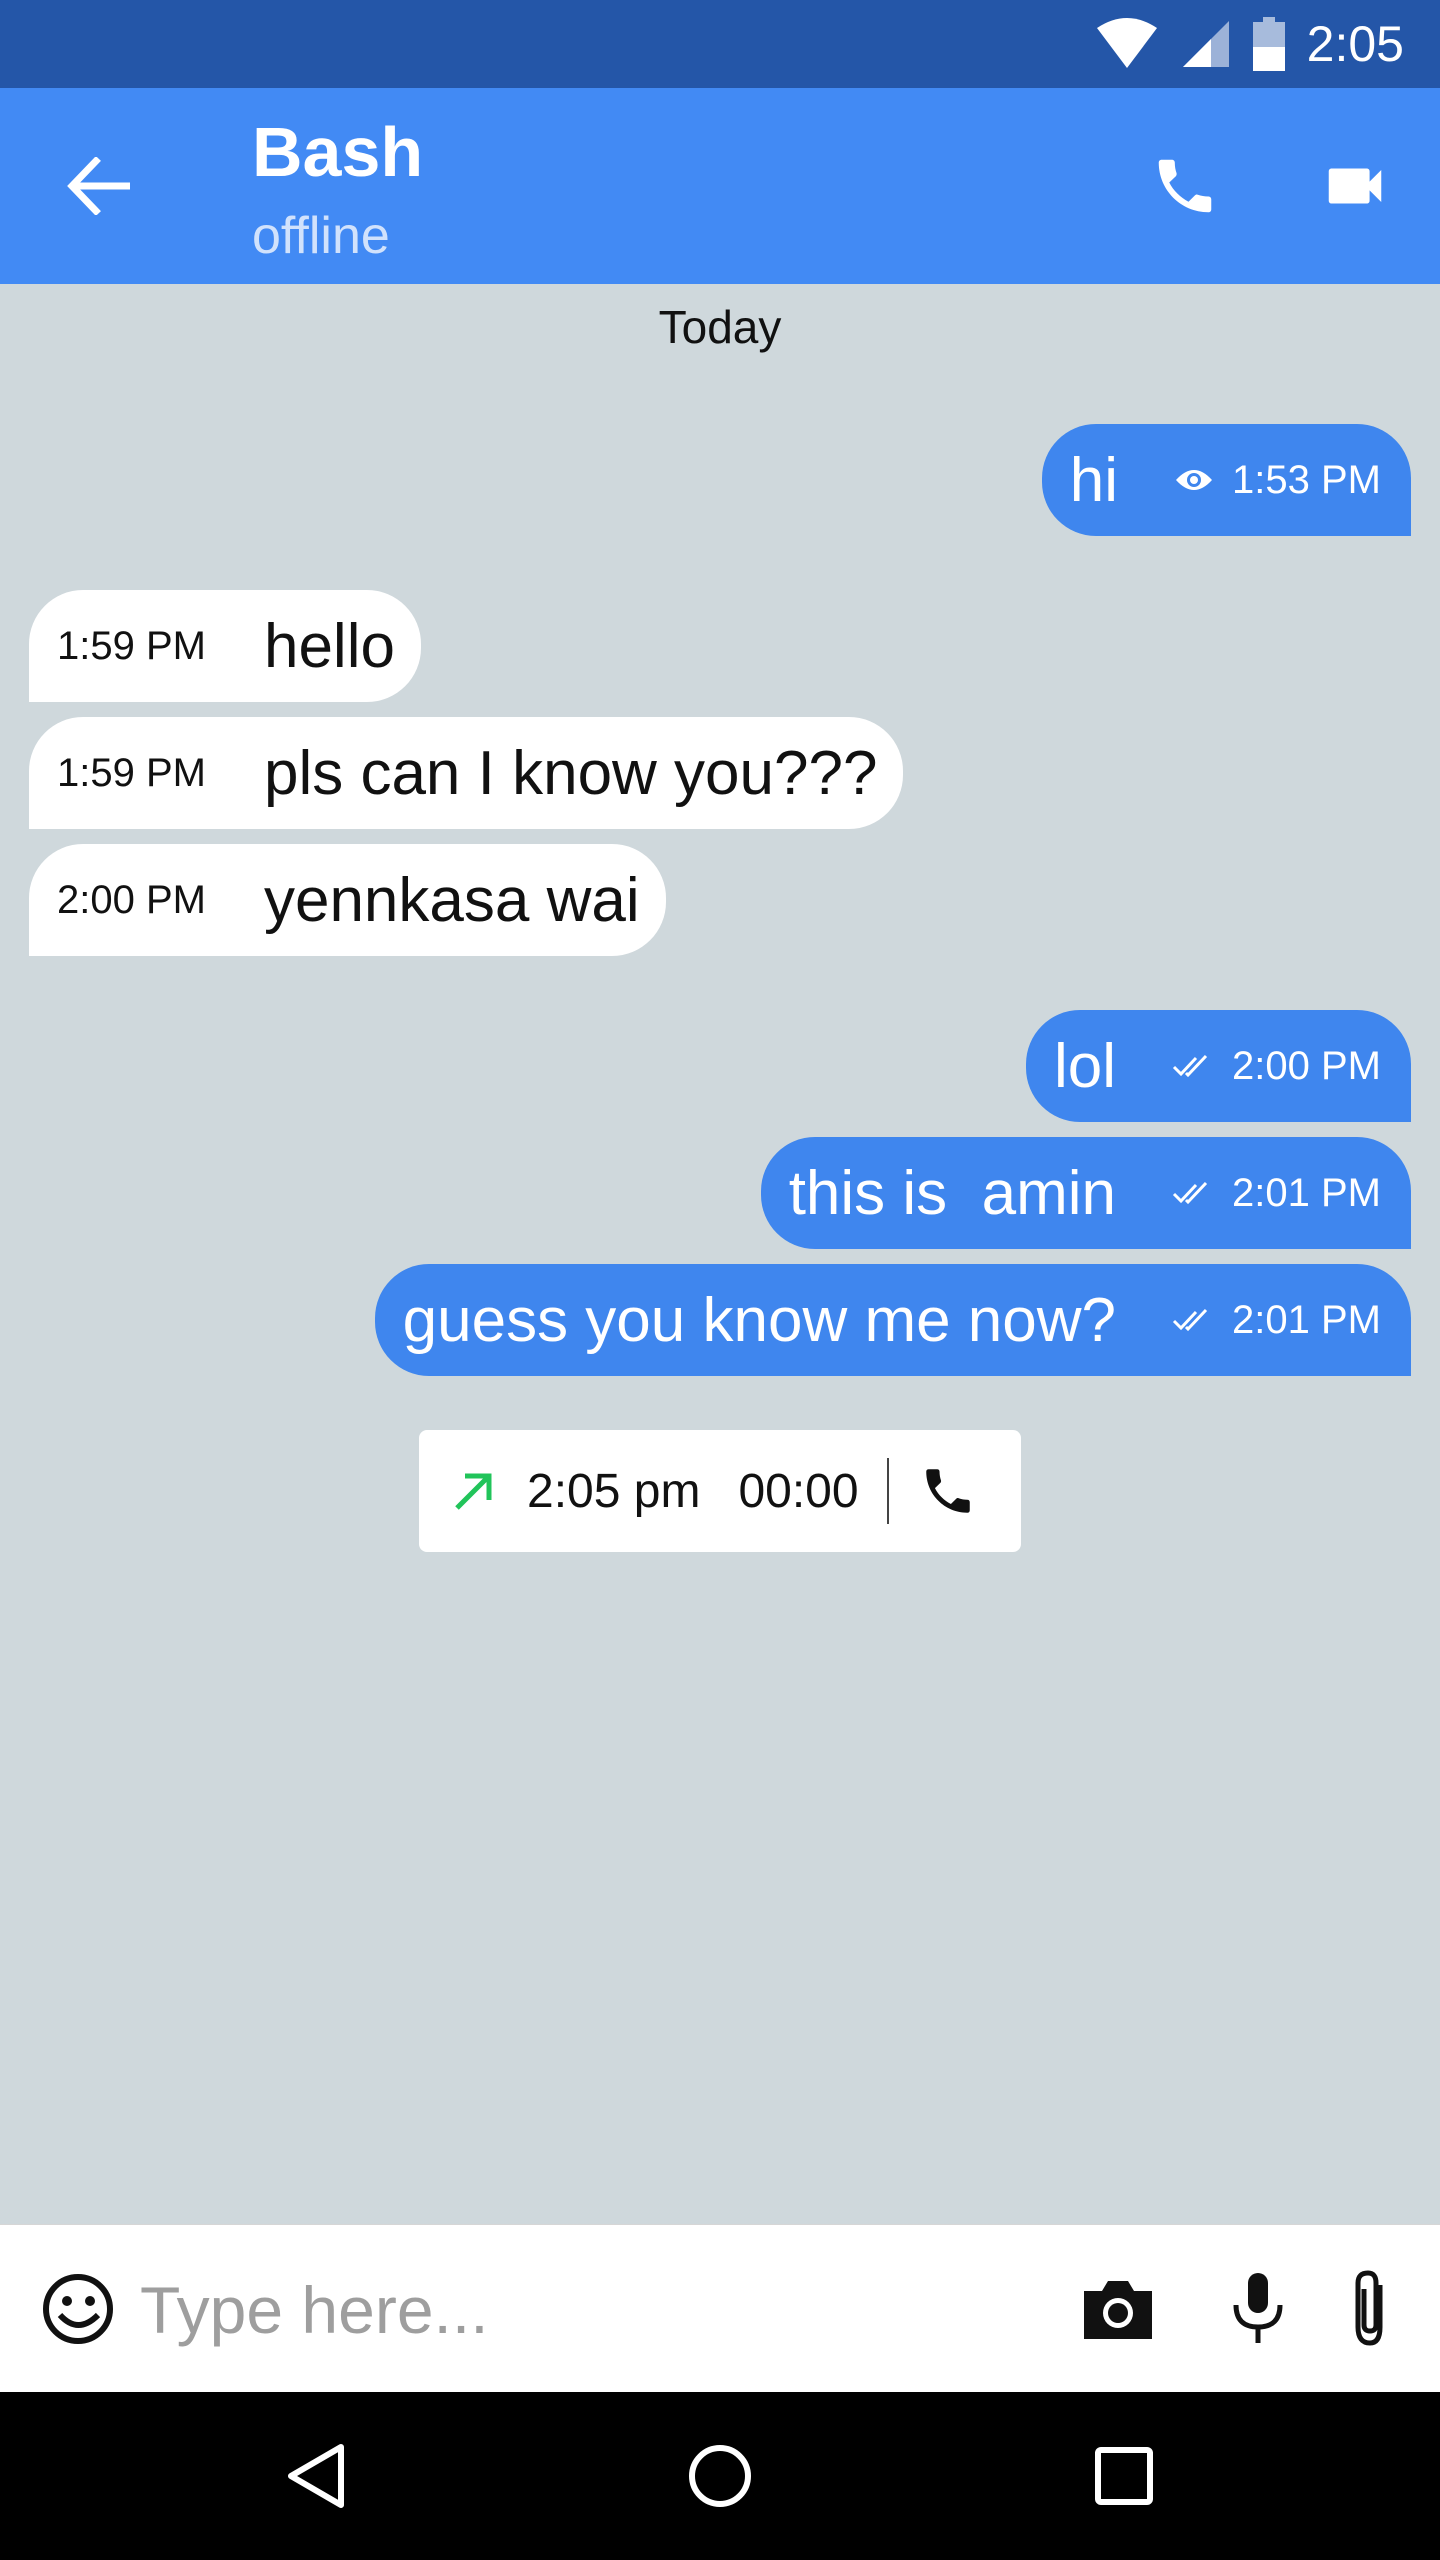  I want to click on message-text: yennkasa wai, so click(451, 900).